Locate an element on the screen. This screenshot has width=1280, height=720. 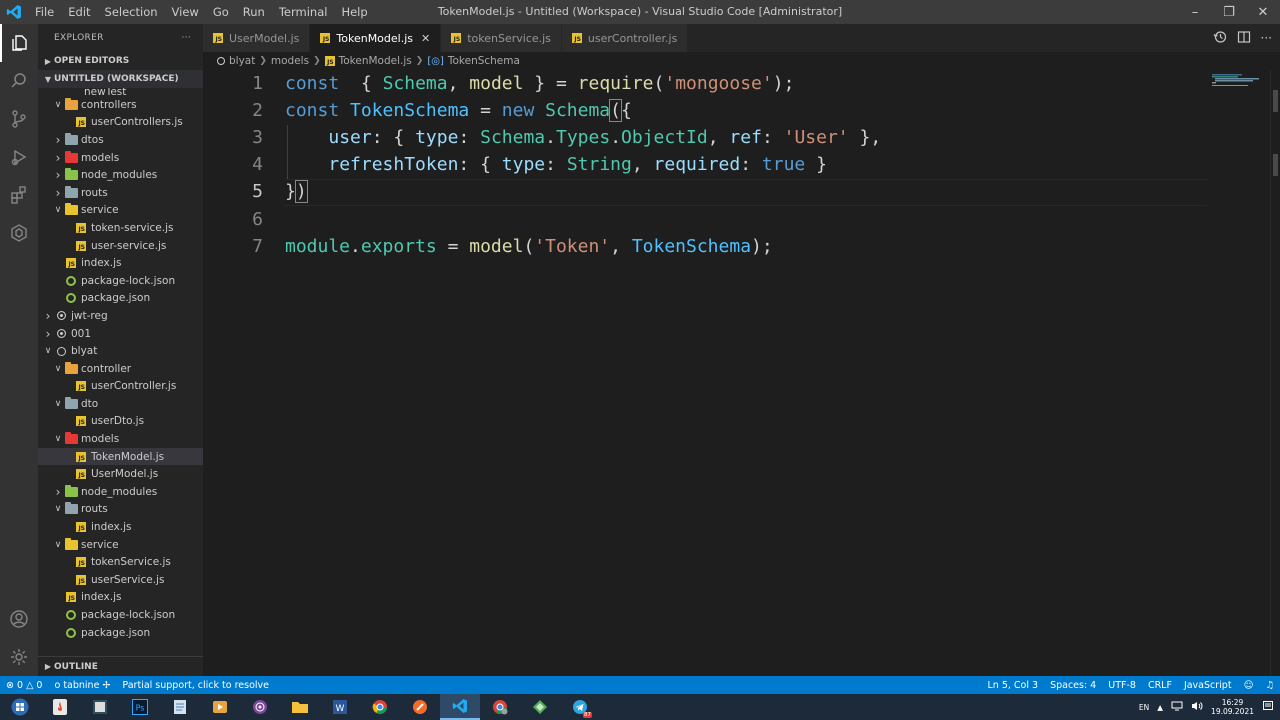
volume-icon is located at coordinates (1197, 707).